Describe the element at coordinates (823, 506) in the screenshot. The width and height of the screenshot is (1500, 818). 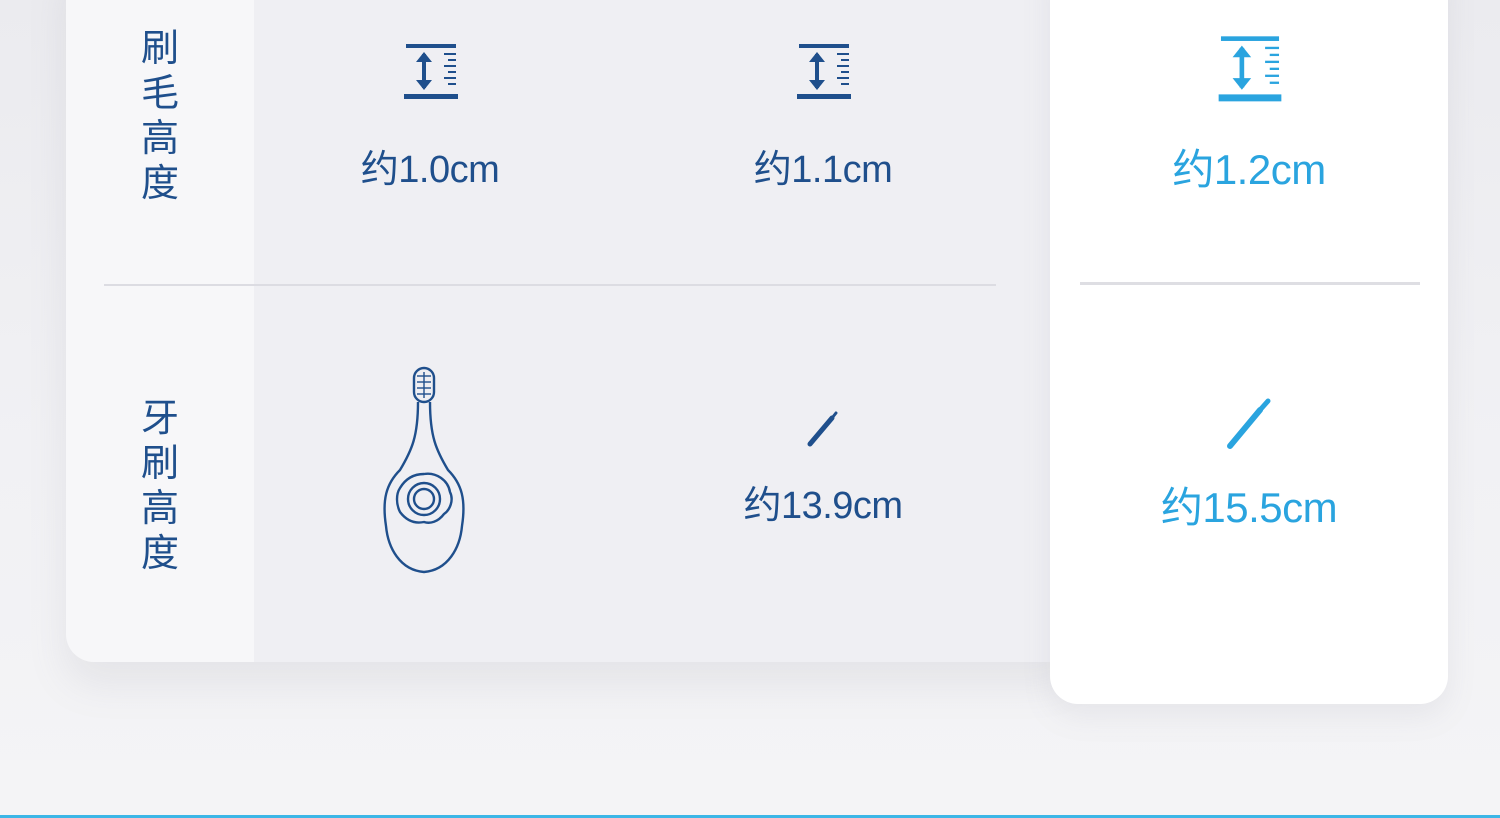
I see `brush-height-value-2: 约13.9cm` at that location.